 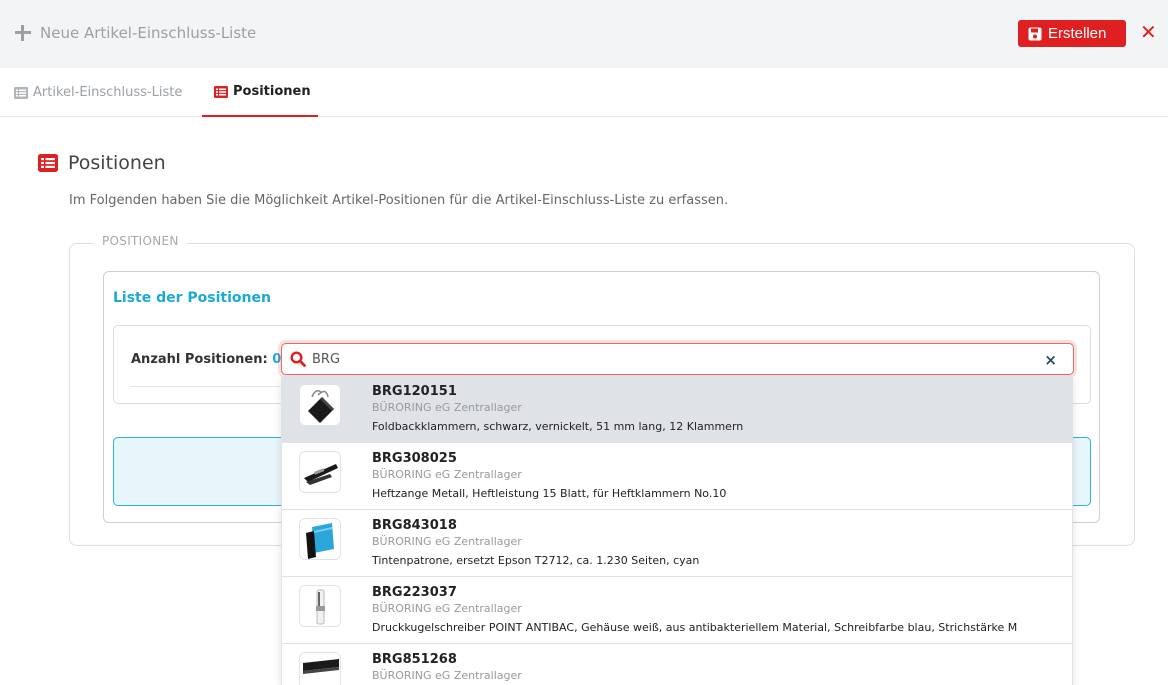 What do you see at coordinates (414, 592) in the screenshot?
I see `result-code: BRG223037` at bounding box center [414, 592].